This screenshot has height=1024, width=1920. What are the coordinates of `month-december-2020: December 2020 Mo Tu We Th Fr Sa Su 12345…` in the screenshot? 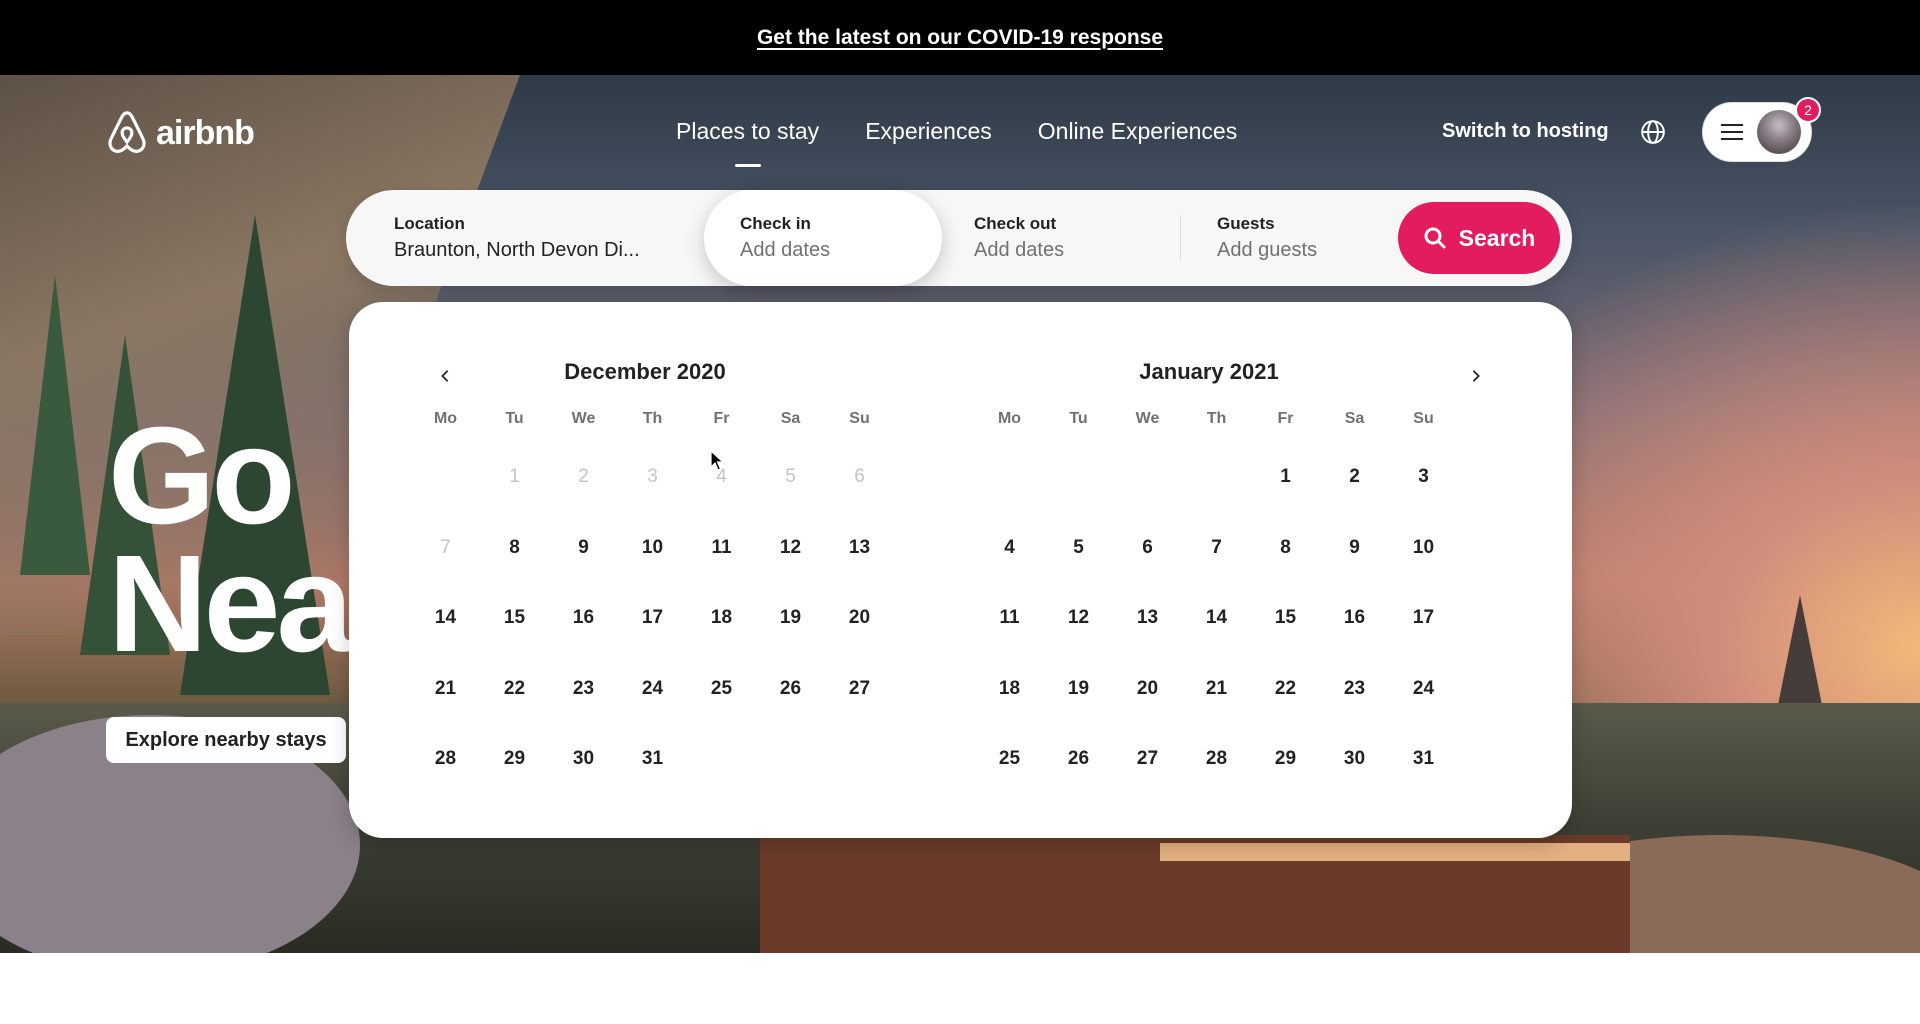 It's located at (645, 573).